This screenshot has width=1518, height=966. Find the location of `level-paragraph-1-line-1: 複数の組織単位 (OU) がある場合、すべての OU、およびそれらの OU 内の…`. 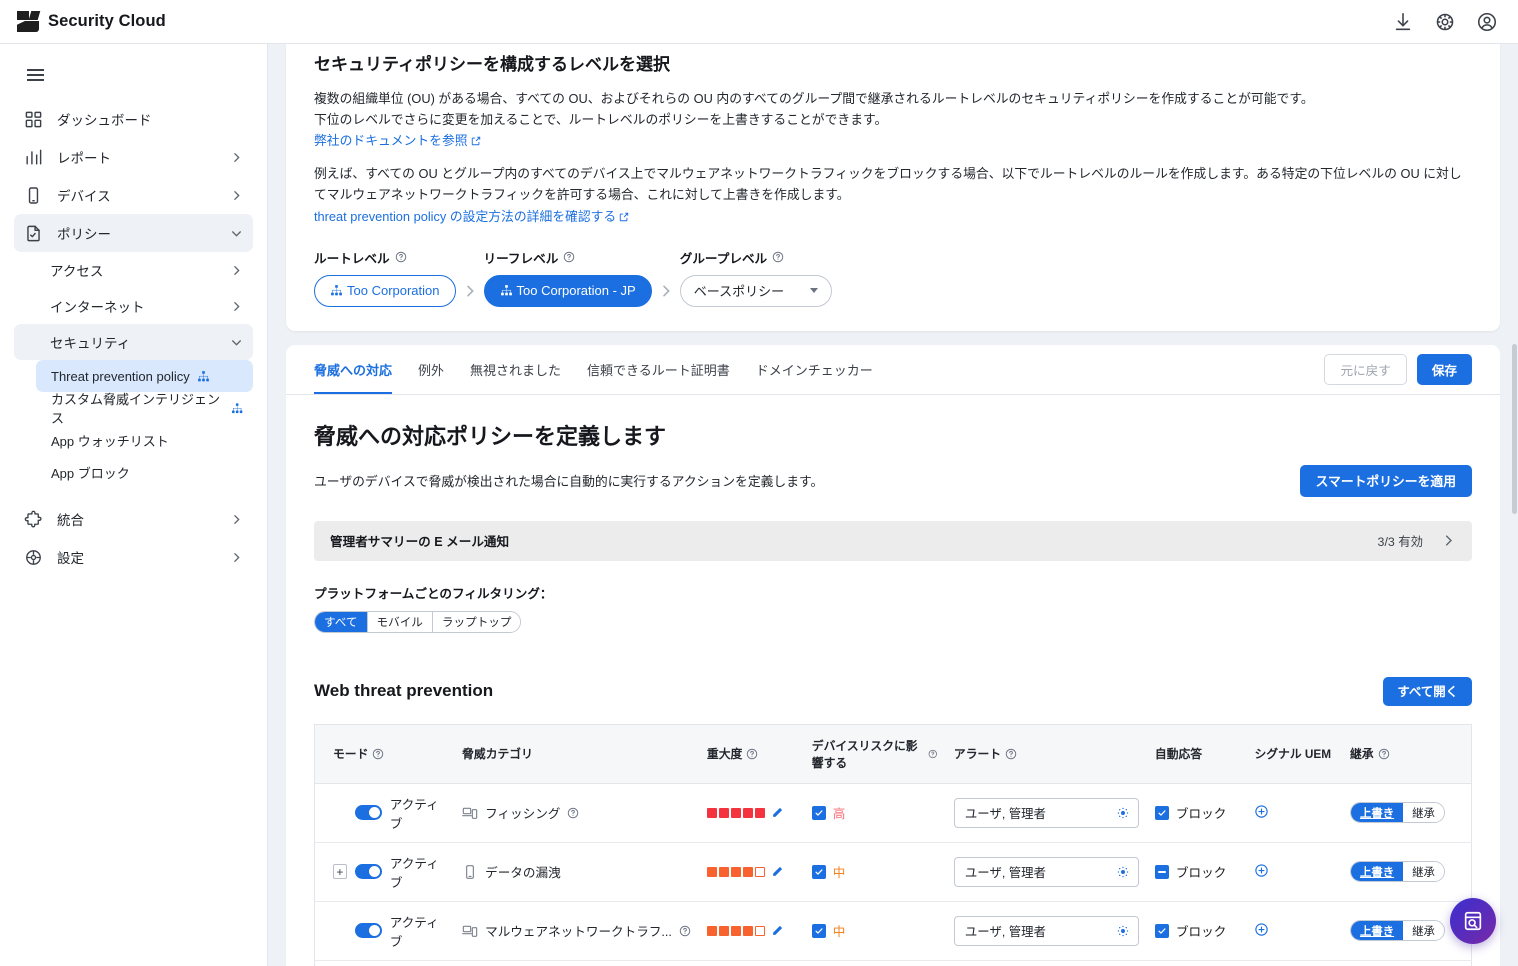

level-paragraph-1-line-1: 複数の組織単位 (OU) がある場合、すべての OU、およびそれらの OU 内の… is located at coordinates (814, 98).